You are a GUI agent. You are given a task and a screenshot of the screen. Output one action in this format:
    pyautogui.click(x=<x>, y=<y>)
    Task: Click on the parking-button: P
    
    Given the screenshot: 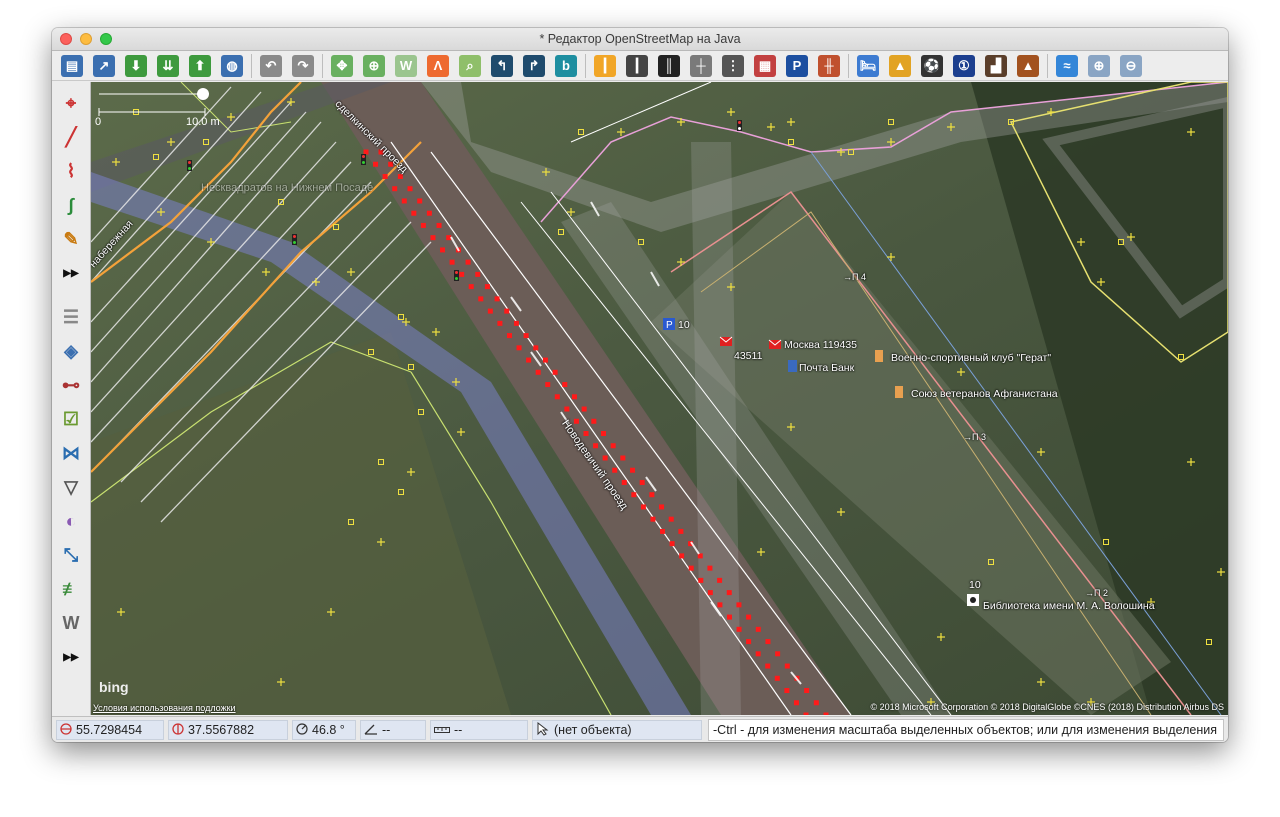 What is the action you would take?
    pyautogui.click(x=797, y=66)
    